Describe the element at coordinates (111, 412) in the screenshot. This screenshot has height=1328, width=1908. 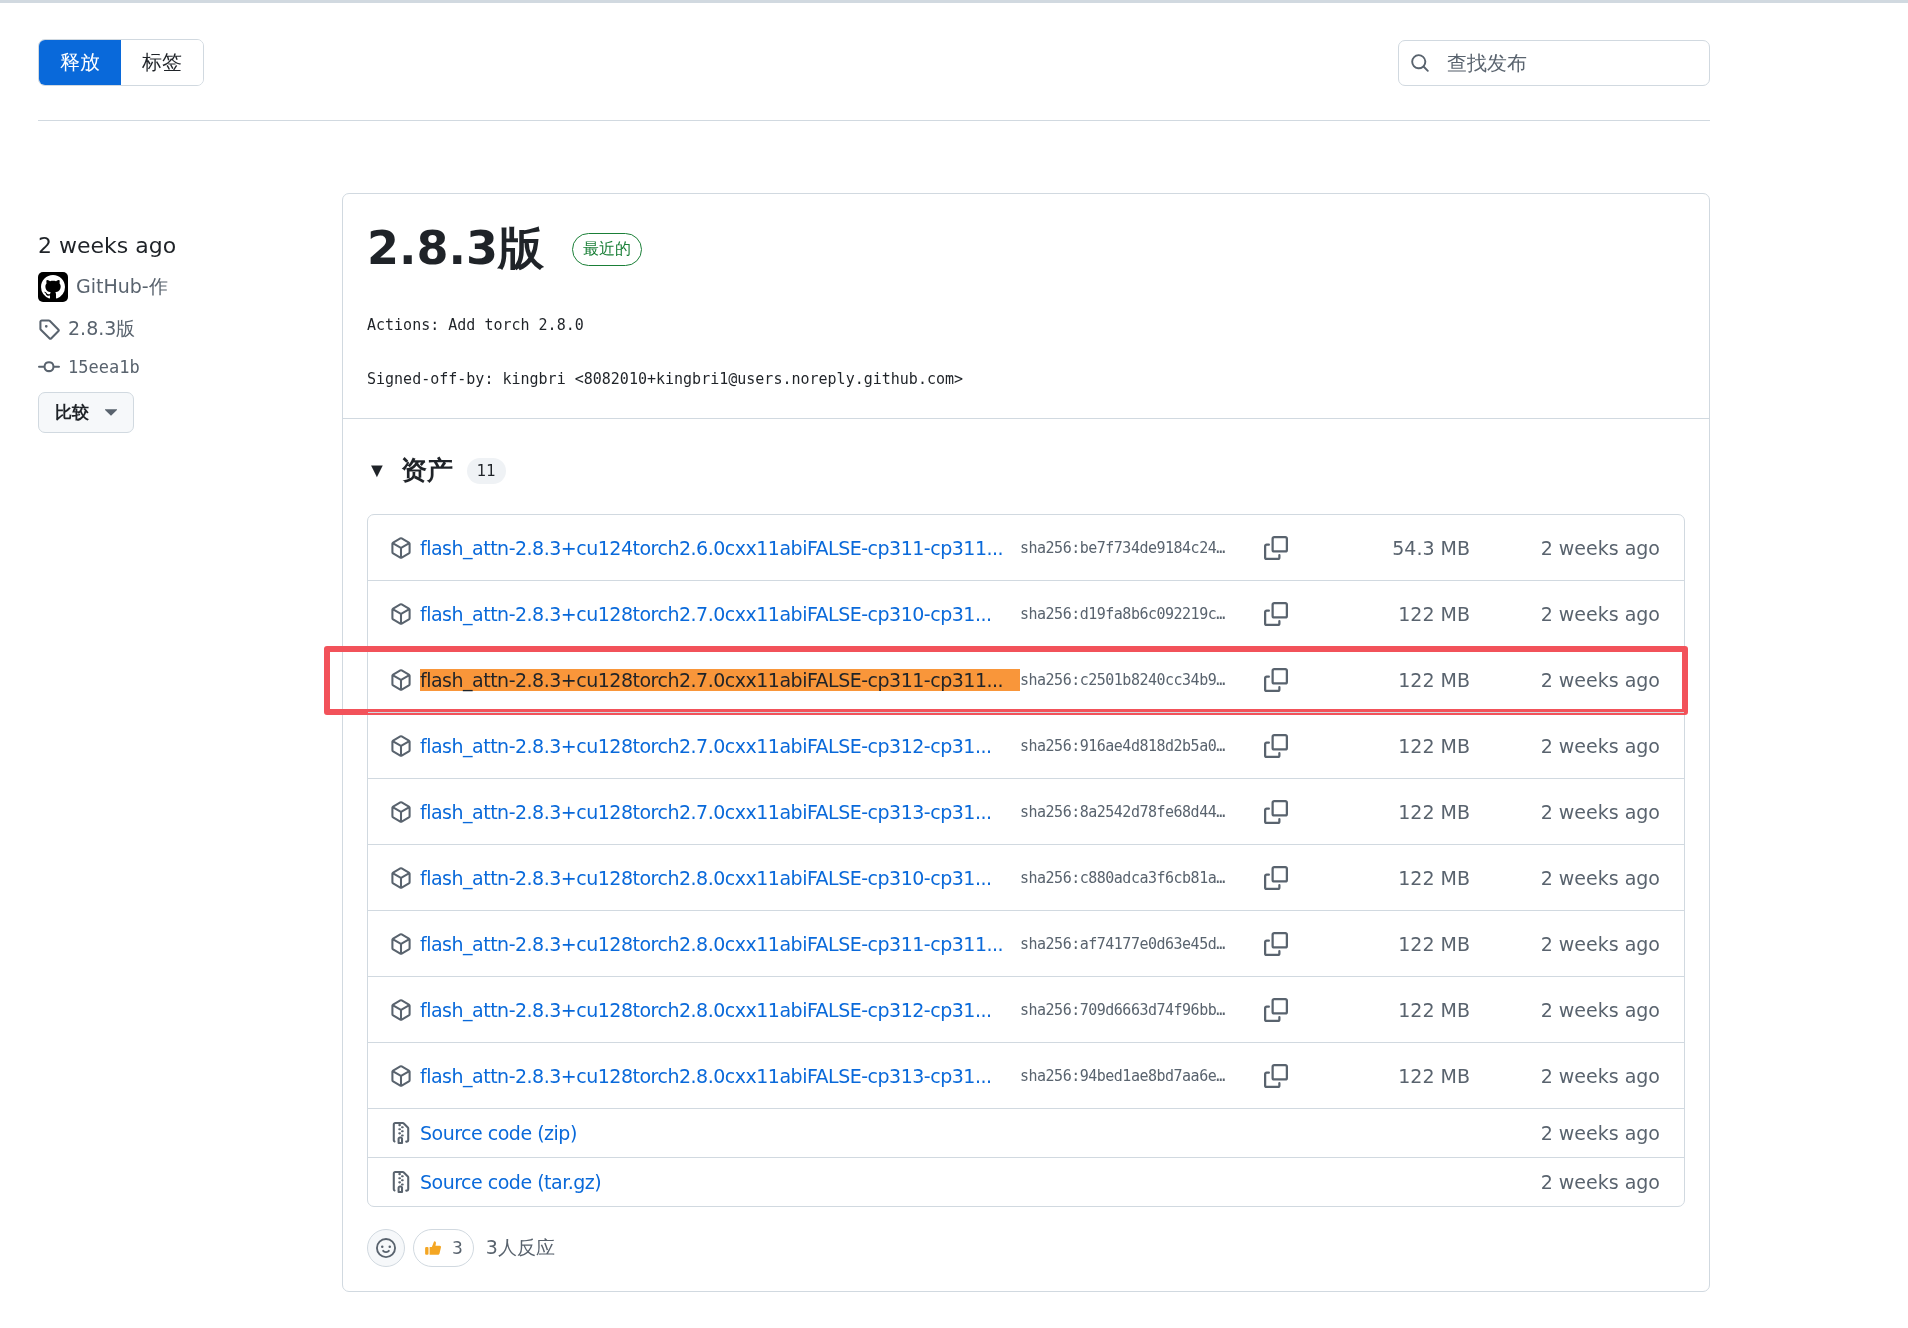
I see `caret-icon` at that location.